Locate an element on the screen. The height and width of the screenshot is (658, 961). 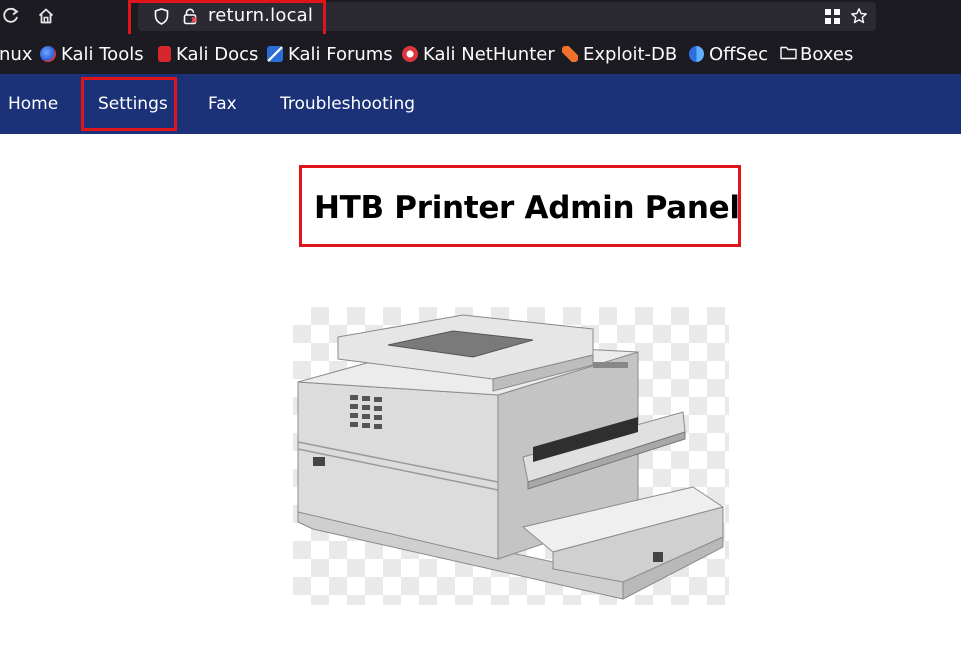
bookmark-label: Kali Tools is located at coordinates (102, 54).